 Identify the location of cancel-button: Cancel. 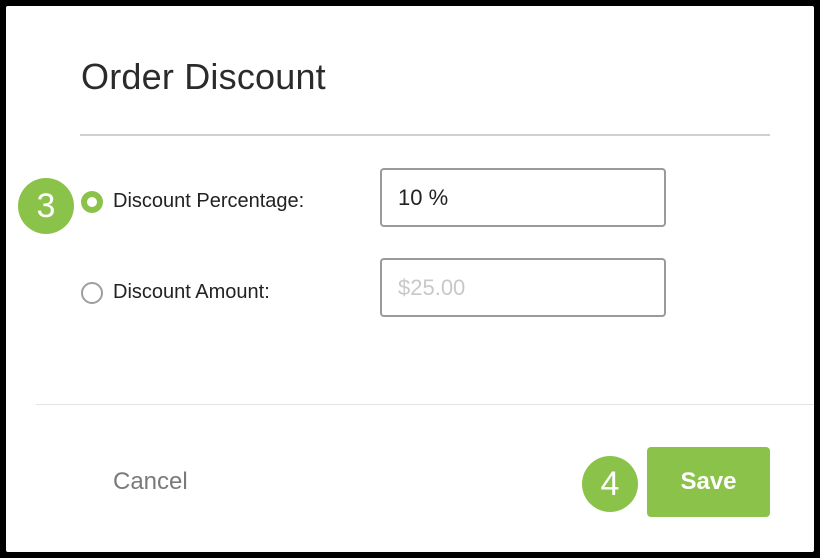
(150, 482).